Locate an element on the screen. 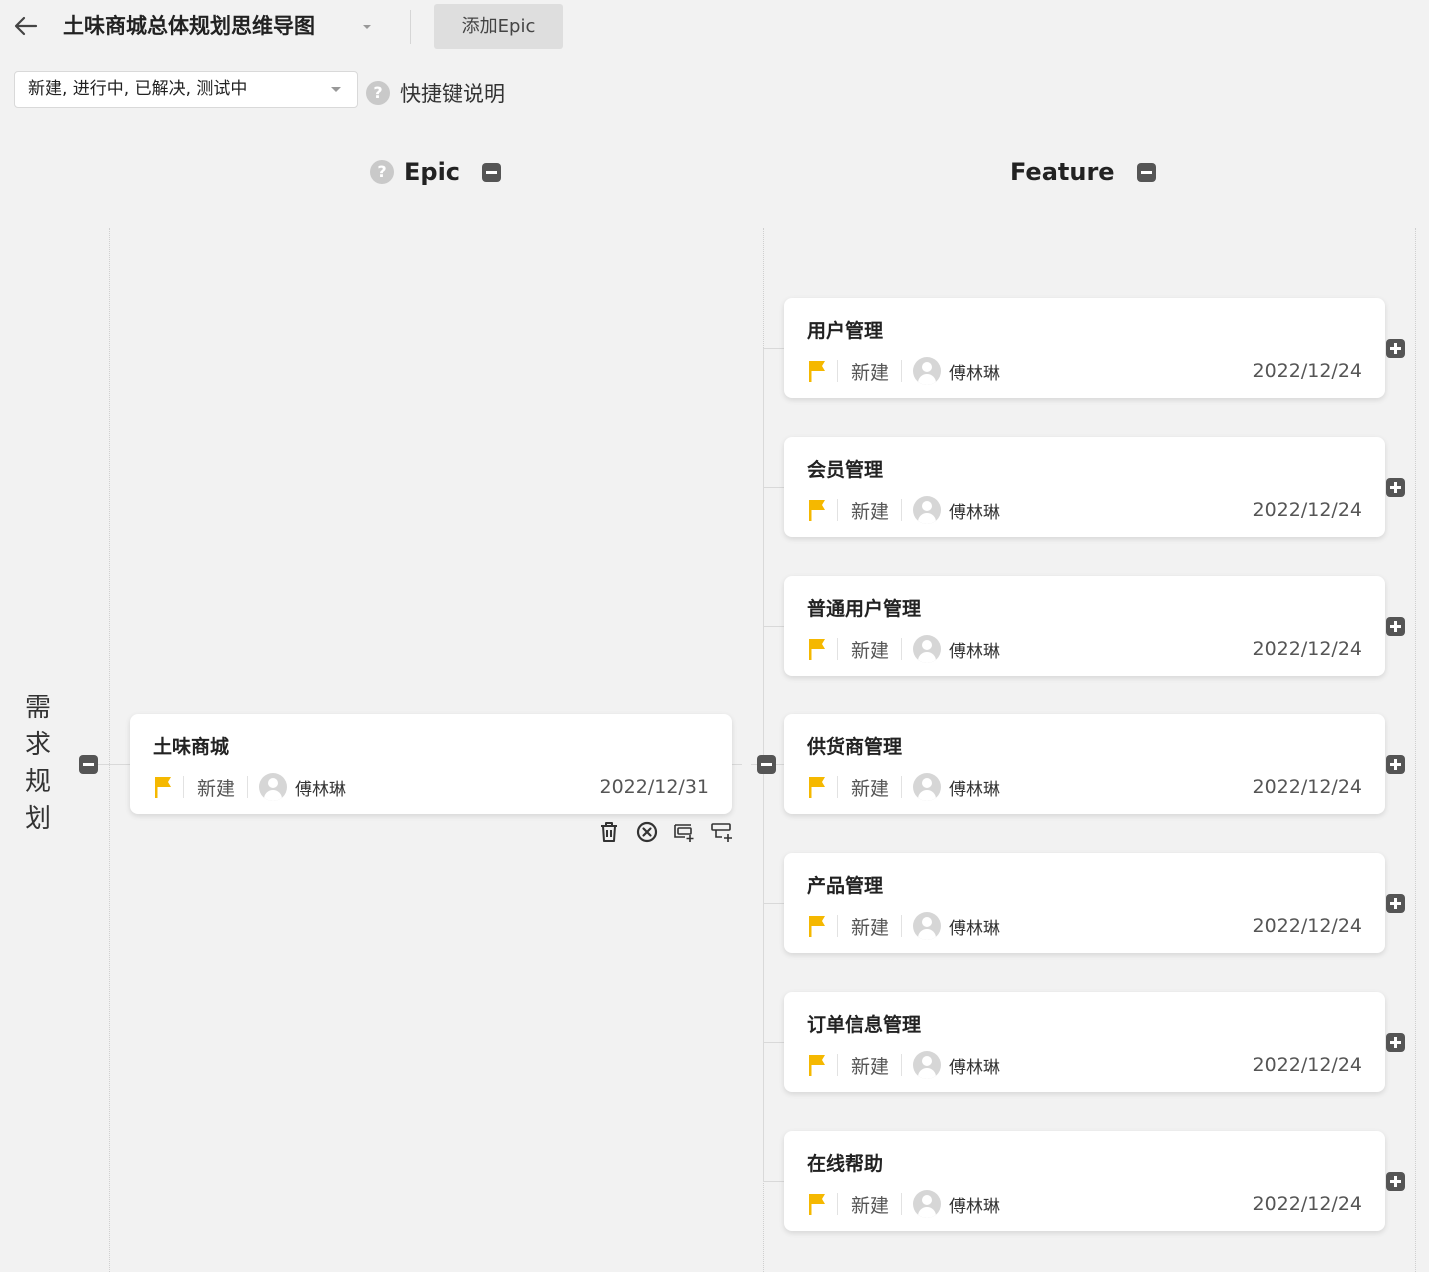 This screenshot has height=1272, width=1429. feature-title: 供货商管理 is located at coordinates (855, 747).